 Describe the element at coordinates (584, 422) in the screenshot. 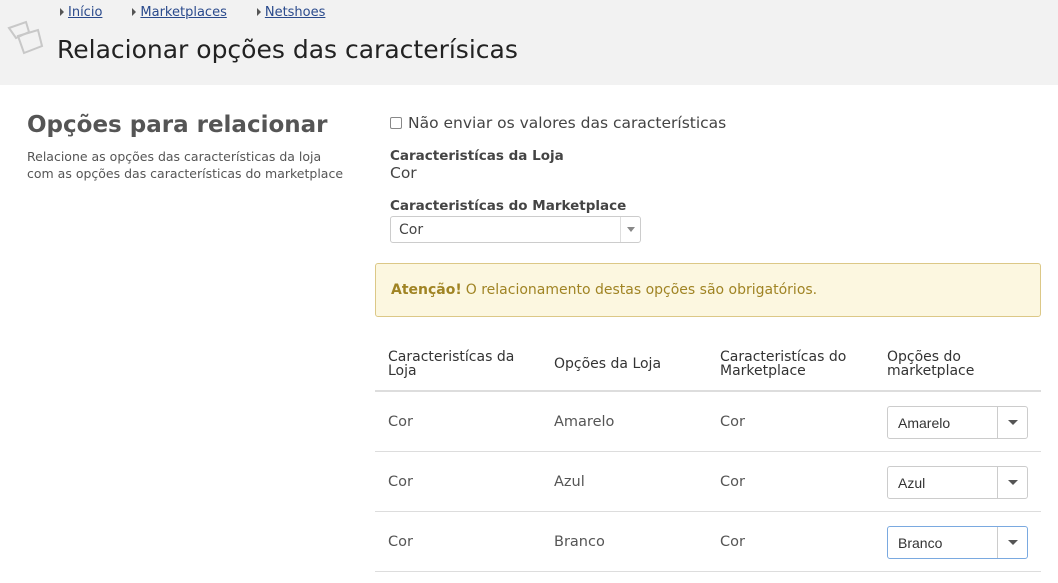

I see `cell-store-option: Amarelo` at that location.